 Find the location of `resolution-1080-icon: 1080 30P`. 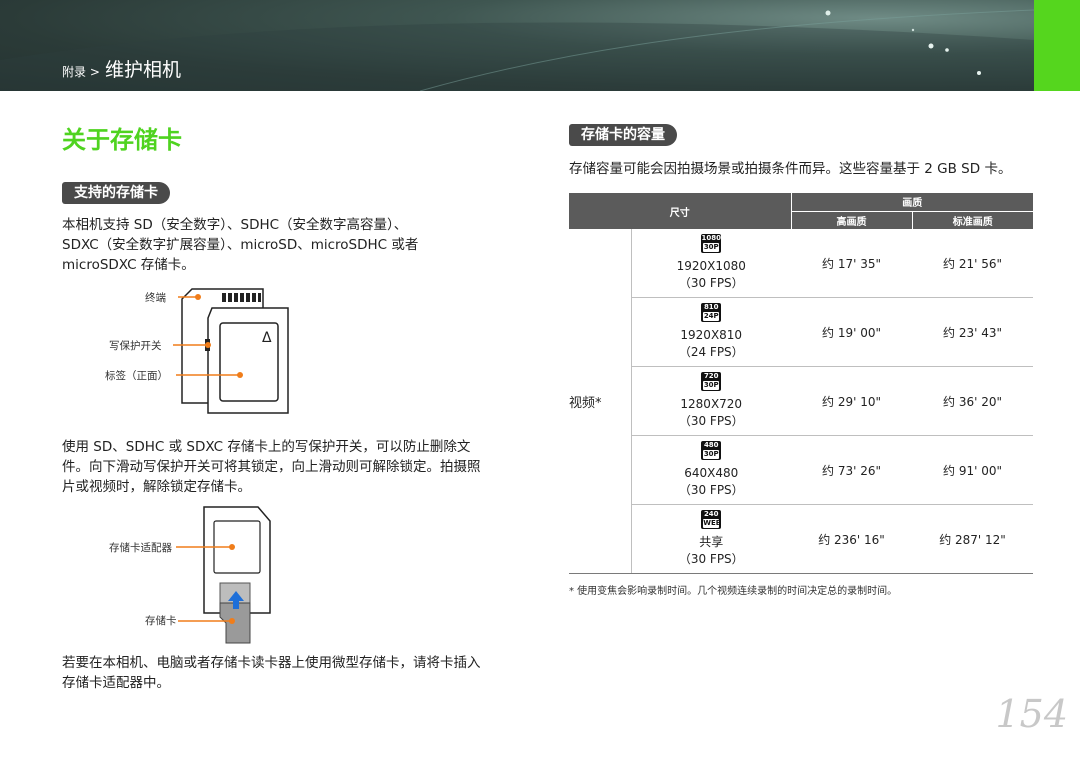

resolution-1080-icon: 1080 30P is located at coordinates (711, 243).